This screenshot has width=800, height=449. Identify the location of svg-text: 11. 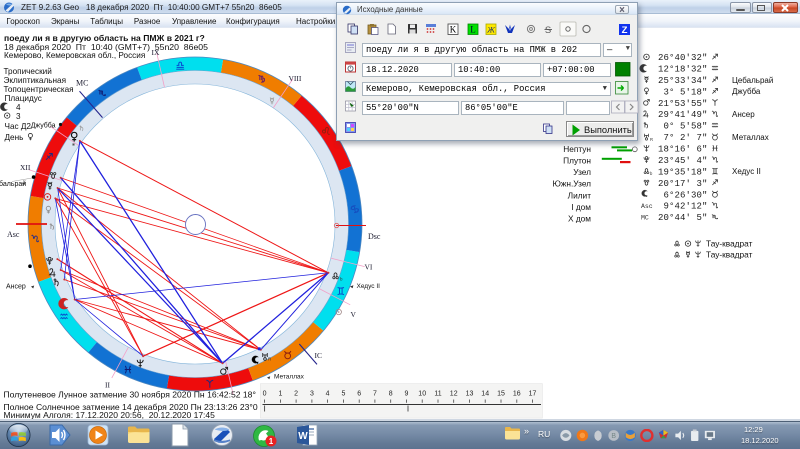
(437, 394).